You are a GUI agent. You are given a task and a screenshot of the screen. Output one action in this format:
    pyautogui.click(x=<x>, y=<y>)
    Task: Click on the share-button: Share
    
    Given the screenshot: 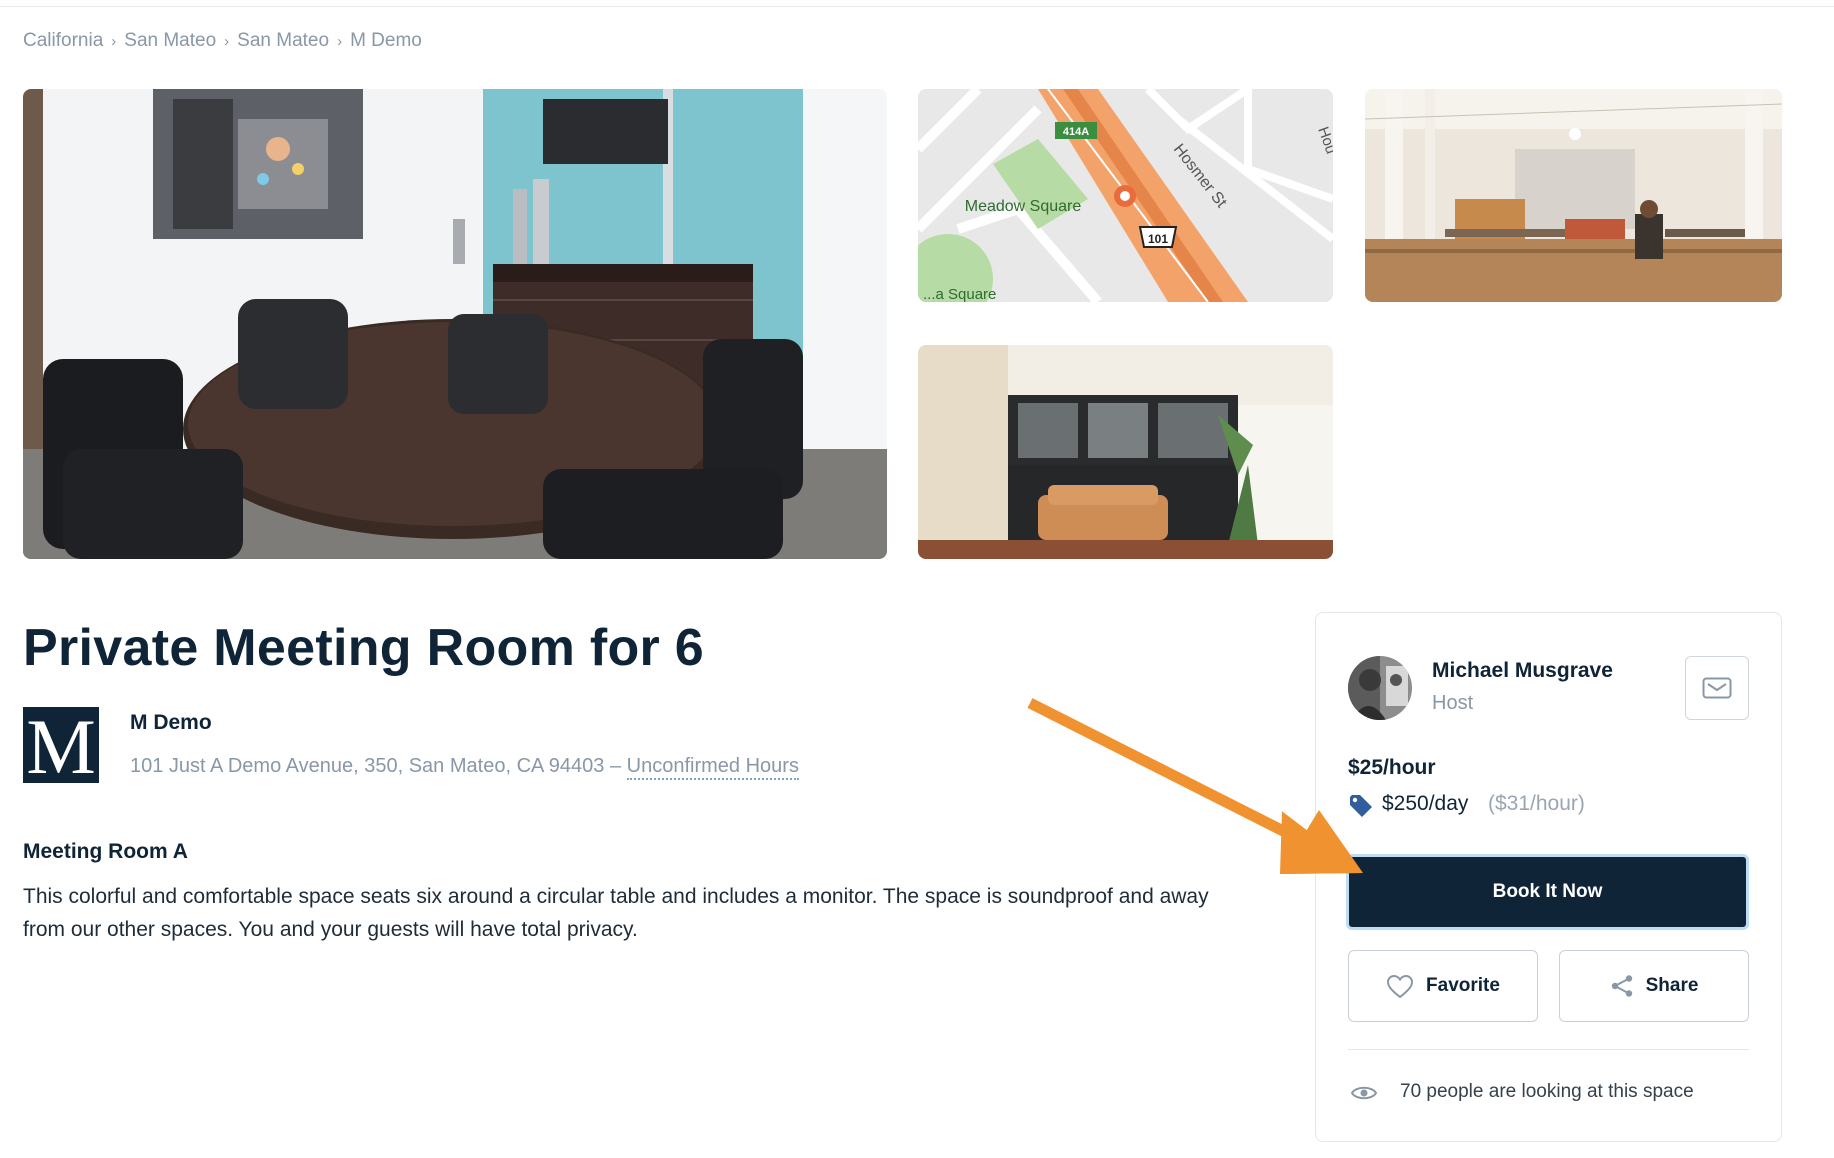 What is the action you would take?
    pyautogui.click(x=1654, y=986)
    